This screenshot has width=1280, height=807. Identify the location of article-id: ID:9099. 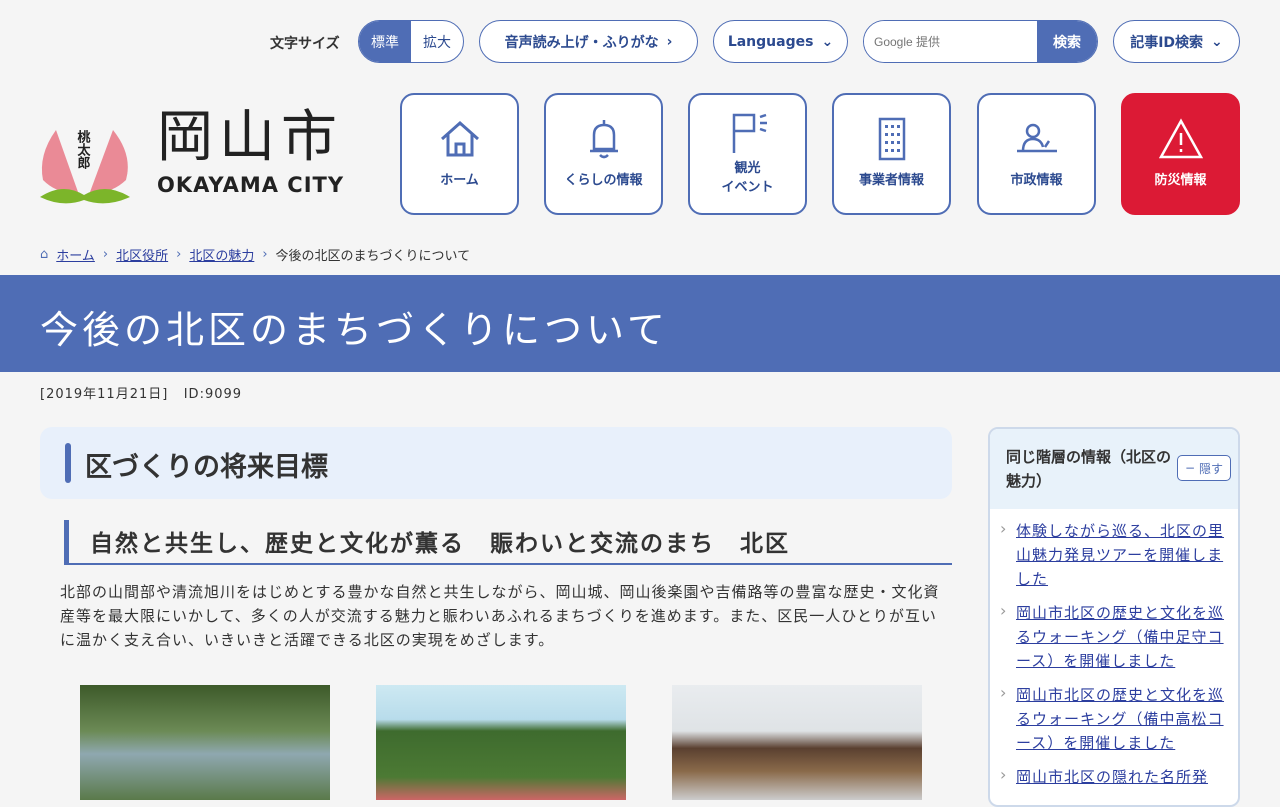
(213, 394).